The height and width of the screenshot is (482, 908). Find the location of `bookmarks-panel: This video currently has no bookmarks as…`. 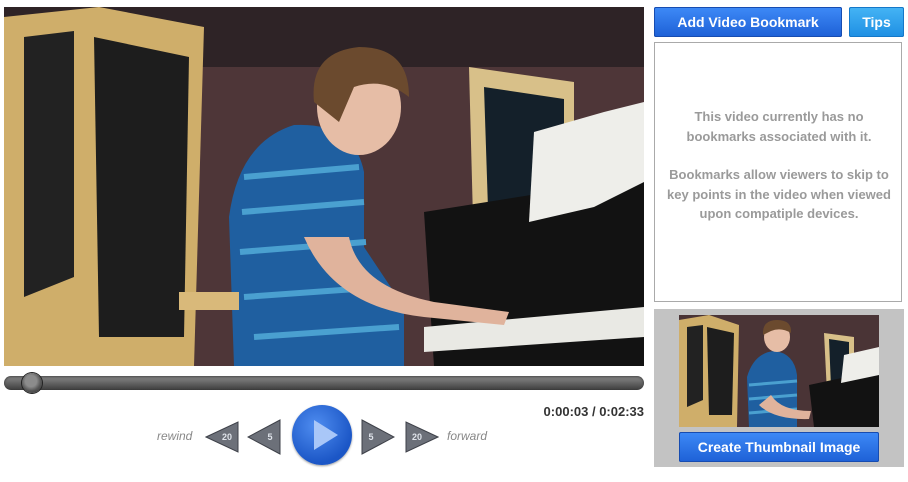

bookmarks-panel: This video currently has no bookmarks as… is located at coordinates (778, 172).